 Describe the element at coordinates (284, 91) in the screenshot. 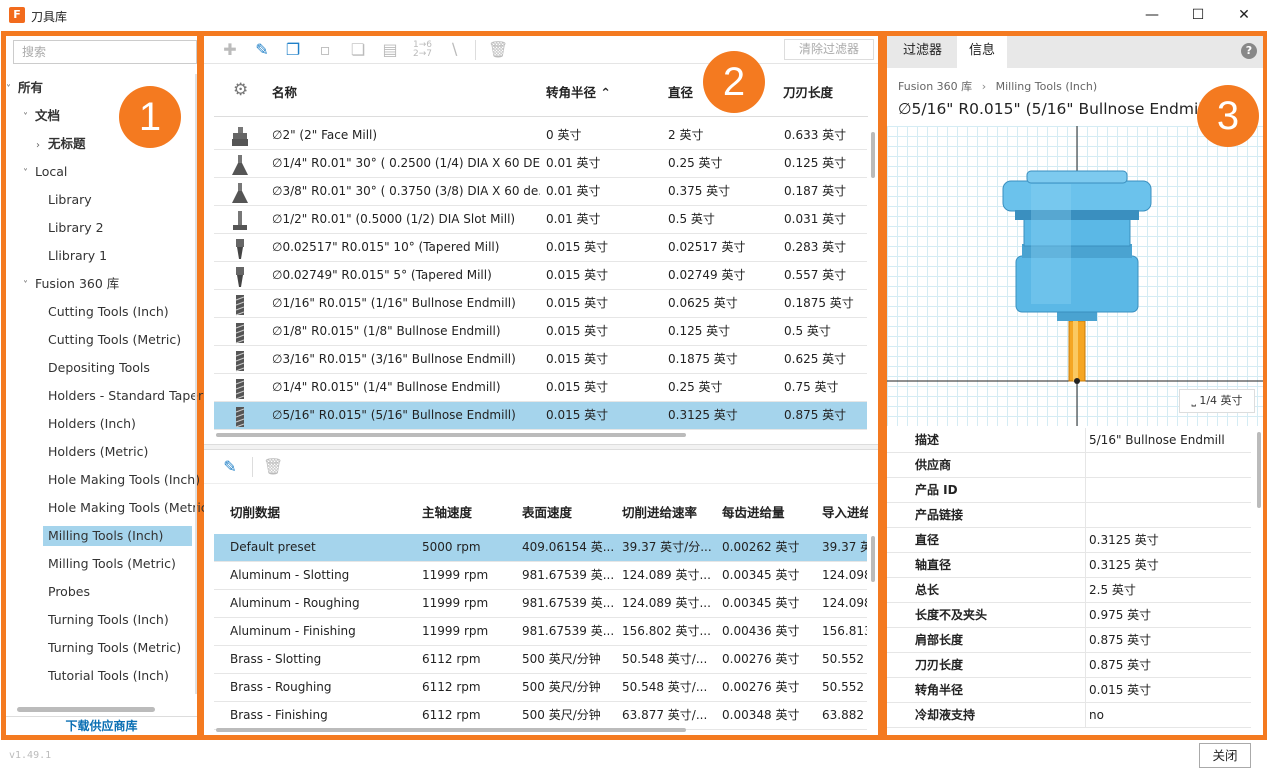

I see `col-name: 名称` at that location.